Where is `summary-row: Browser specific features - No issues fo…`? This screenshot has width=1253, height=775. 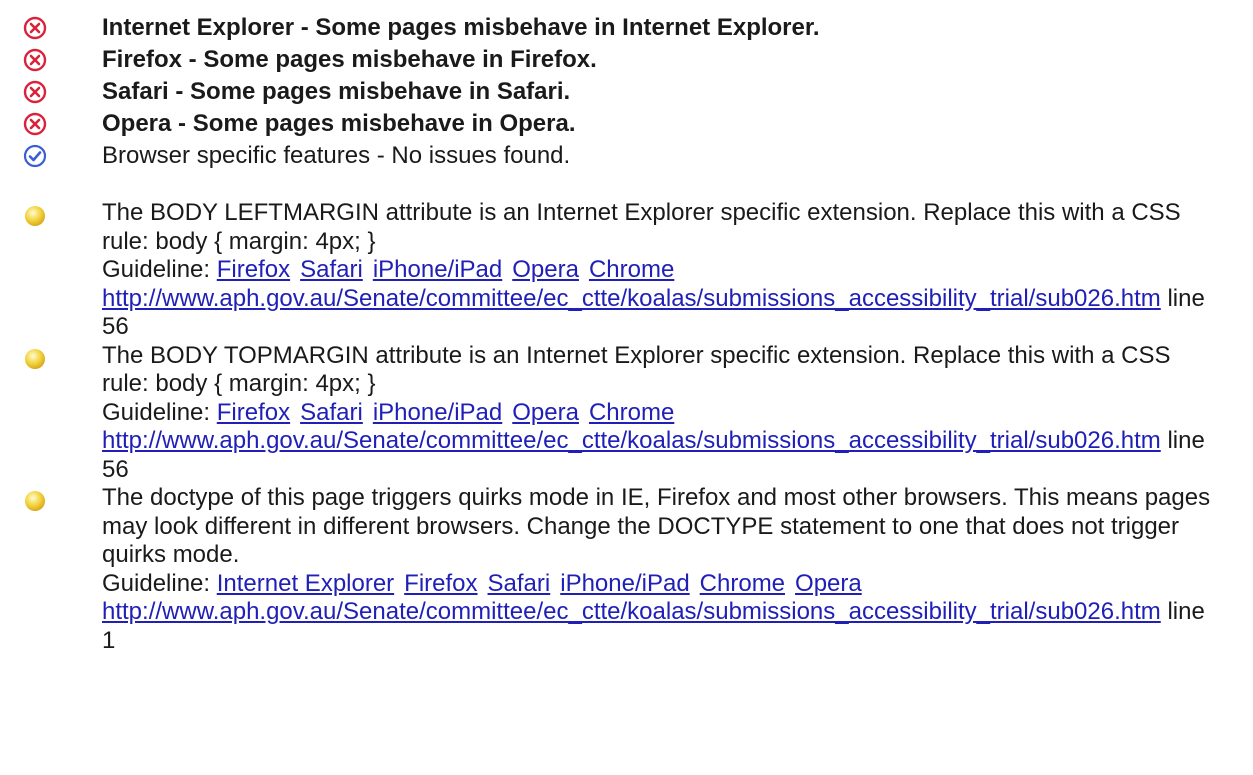 summary-row: Browser specific features - No issues fo… is located at coordinates (420, 156).